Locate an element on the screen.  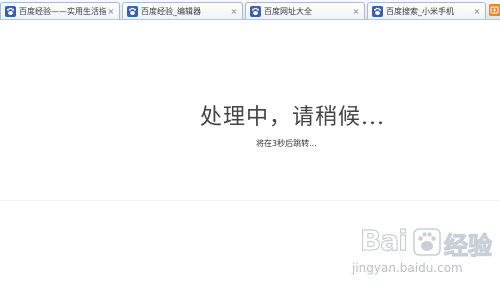
watermark-logo-text: Bai is located at coordinates (383, 240).